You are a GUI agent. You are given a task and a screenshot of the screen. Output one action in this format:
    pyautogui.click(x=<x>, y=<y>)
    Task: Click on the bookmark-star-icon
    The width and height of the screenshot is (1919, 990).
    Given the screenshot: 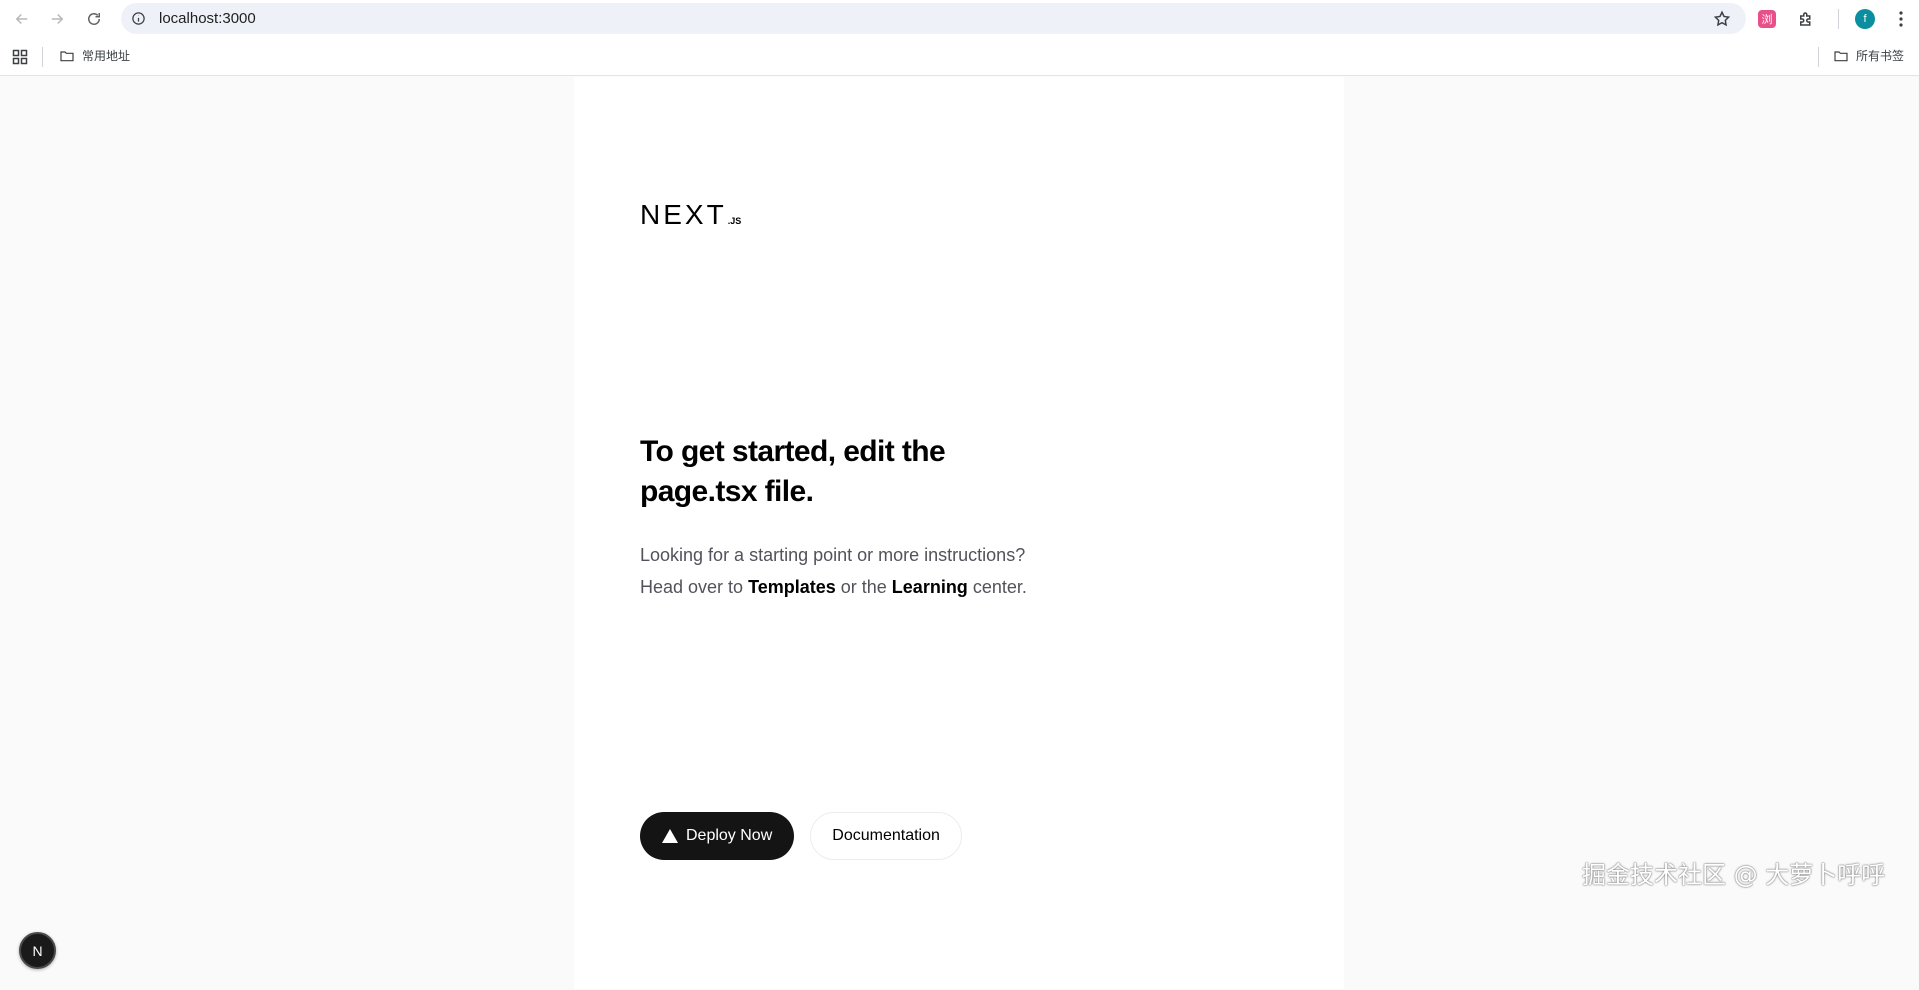 What is the action you would take?
    pyautogui.click(x=1722, y=19)
    